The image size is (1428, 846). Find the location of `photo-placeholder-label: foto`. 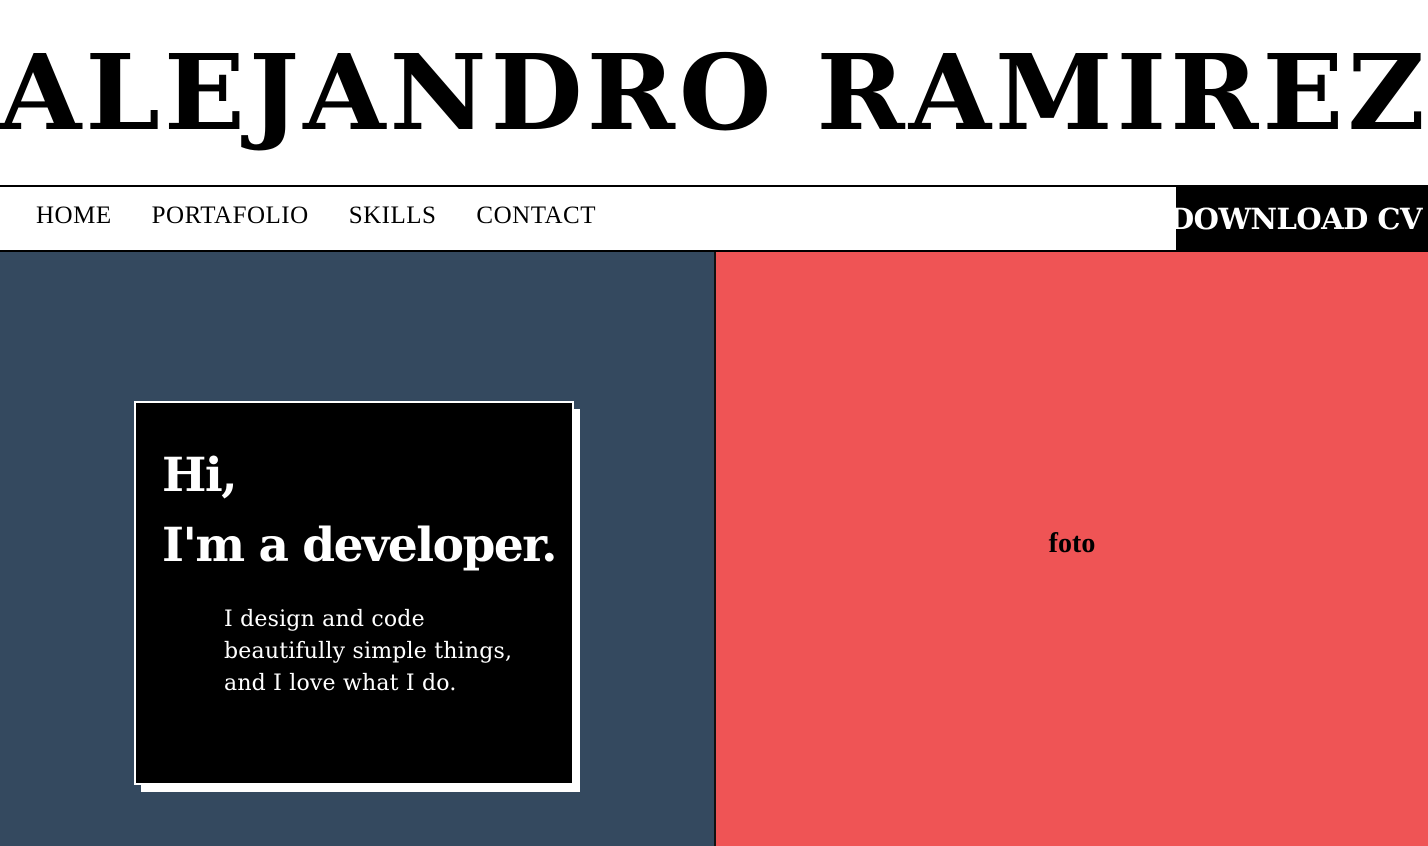

photo-placeholder-label: foto is located at coordinates (1072, 543).